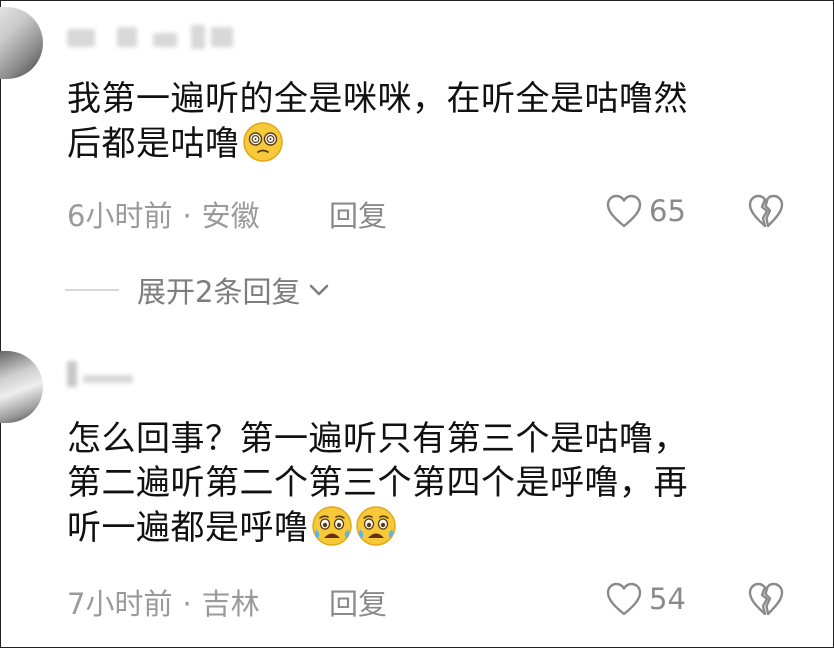 This screenshot has height=648, width=834. What do you see at coordinates (262, 142) in the screenshot?
I see `dizzy-face-emoji` at bounding box center [262, 142].